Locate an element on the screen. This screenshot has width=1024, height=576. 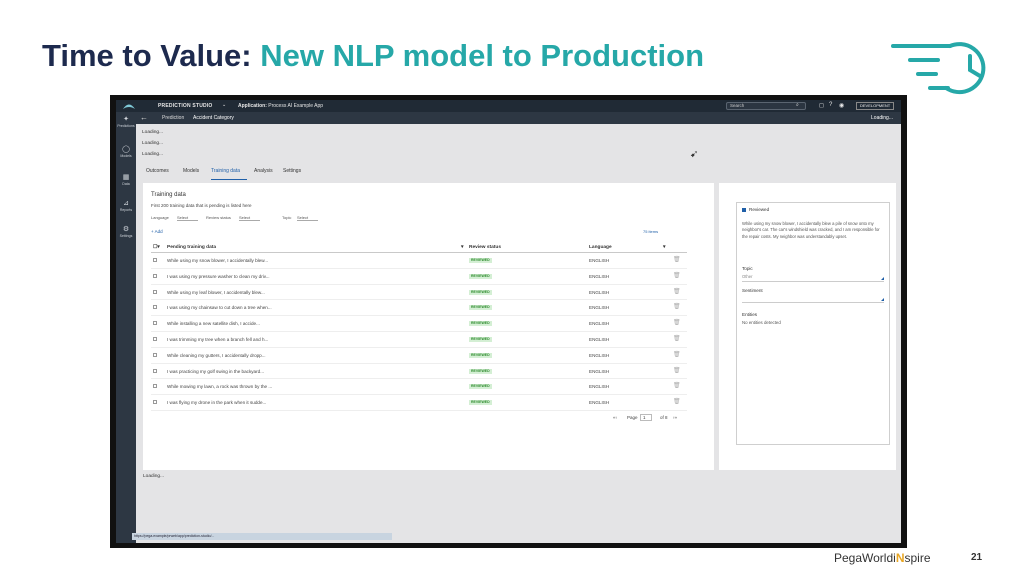
chevron-down-icon: ⌄ is located at coordinates (224, 105).